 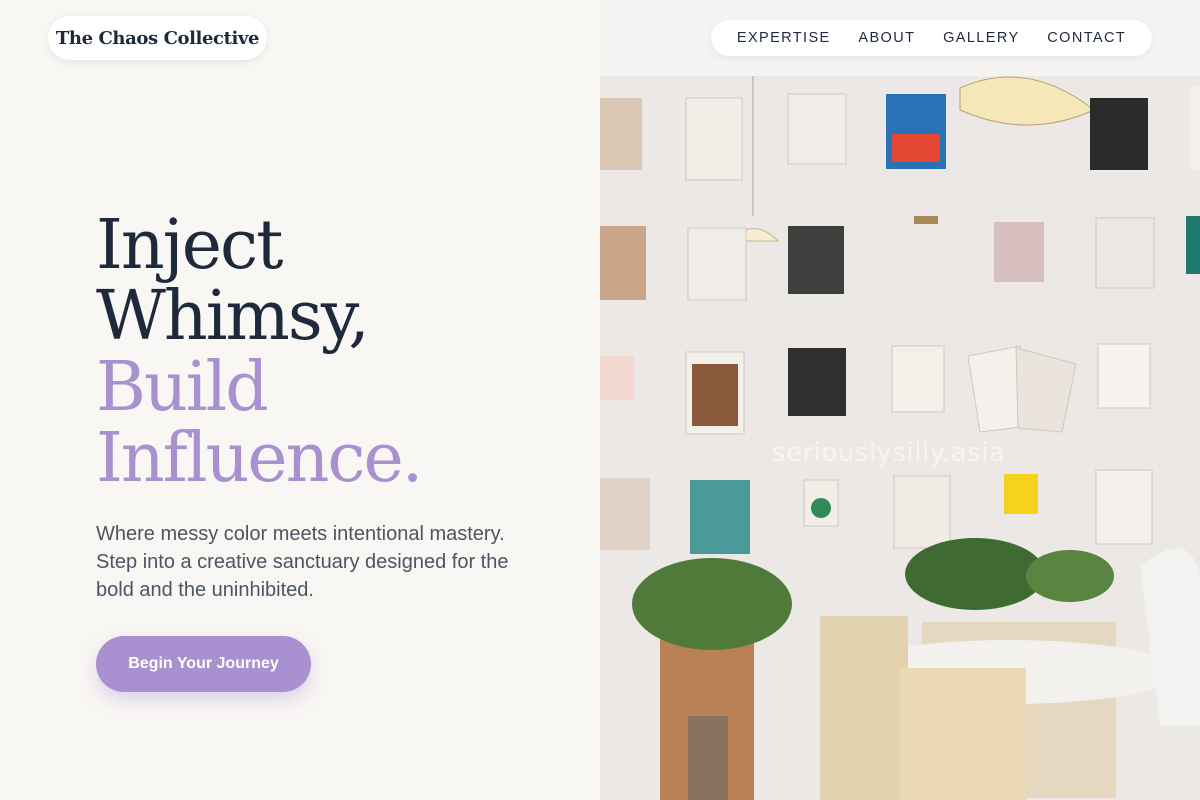 What do you see at coordinates (886, 38) in the screenshot?
I see `nav-link-about: ABOUT` at bounding box center [886, 38].